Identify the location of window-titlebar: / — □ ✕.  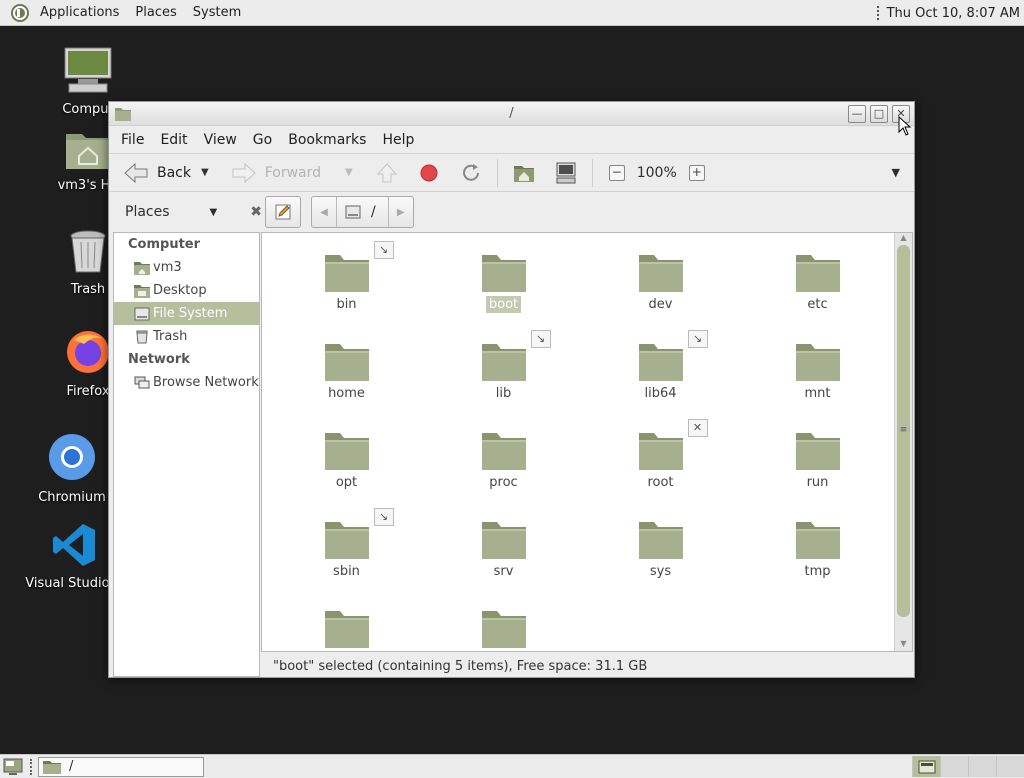
(511, 114).